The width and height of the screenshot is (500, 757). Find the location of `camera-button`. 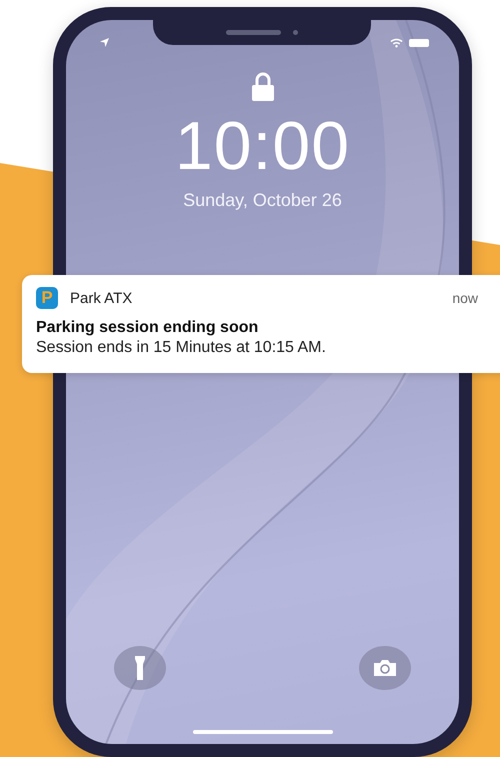

camera-button is located at coordinates (385, 668).